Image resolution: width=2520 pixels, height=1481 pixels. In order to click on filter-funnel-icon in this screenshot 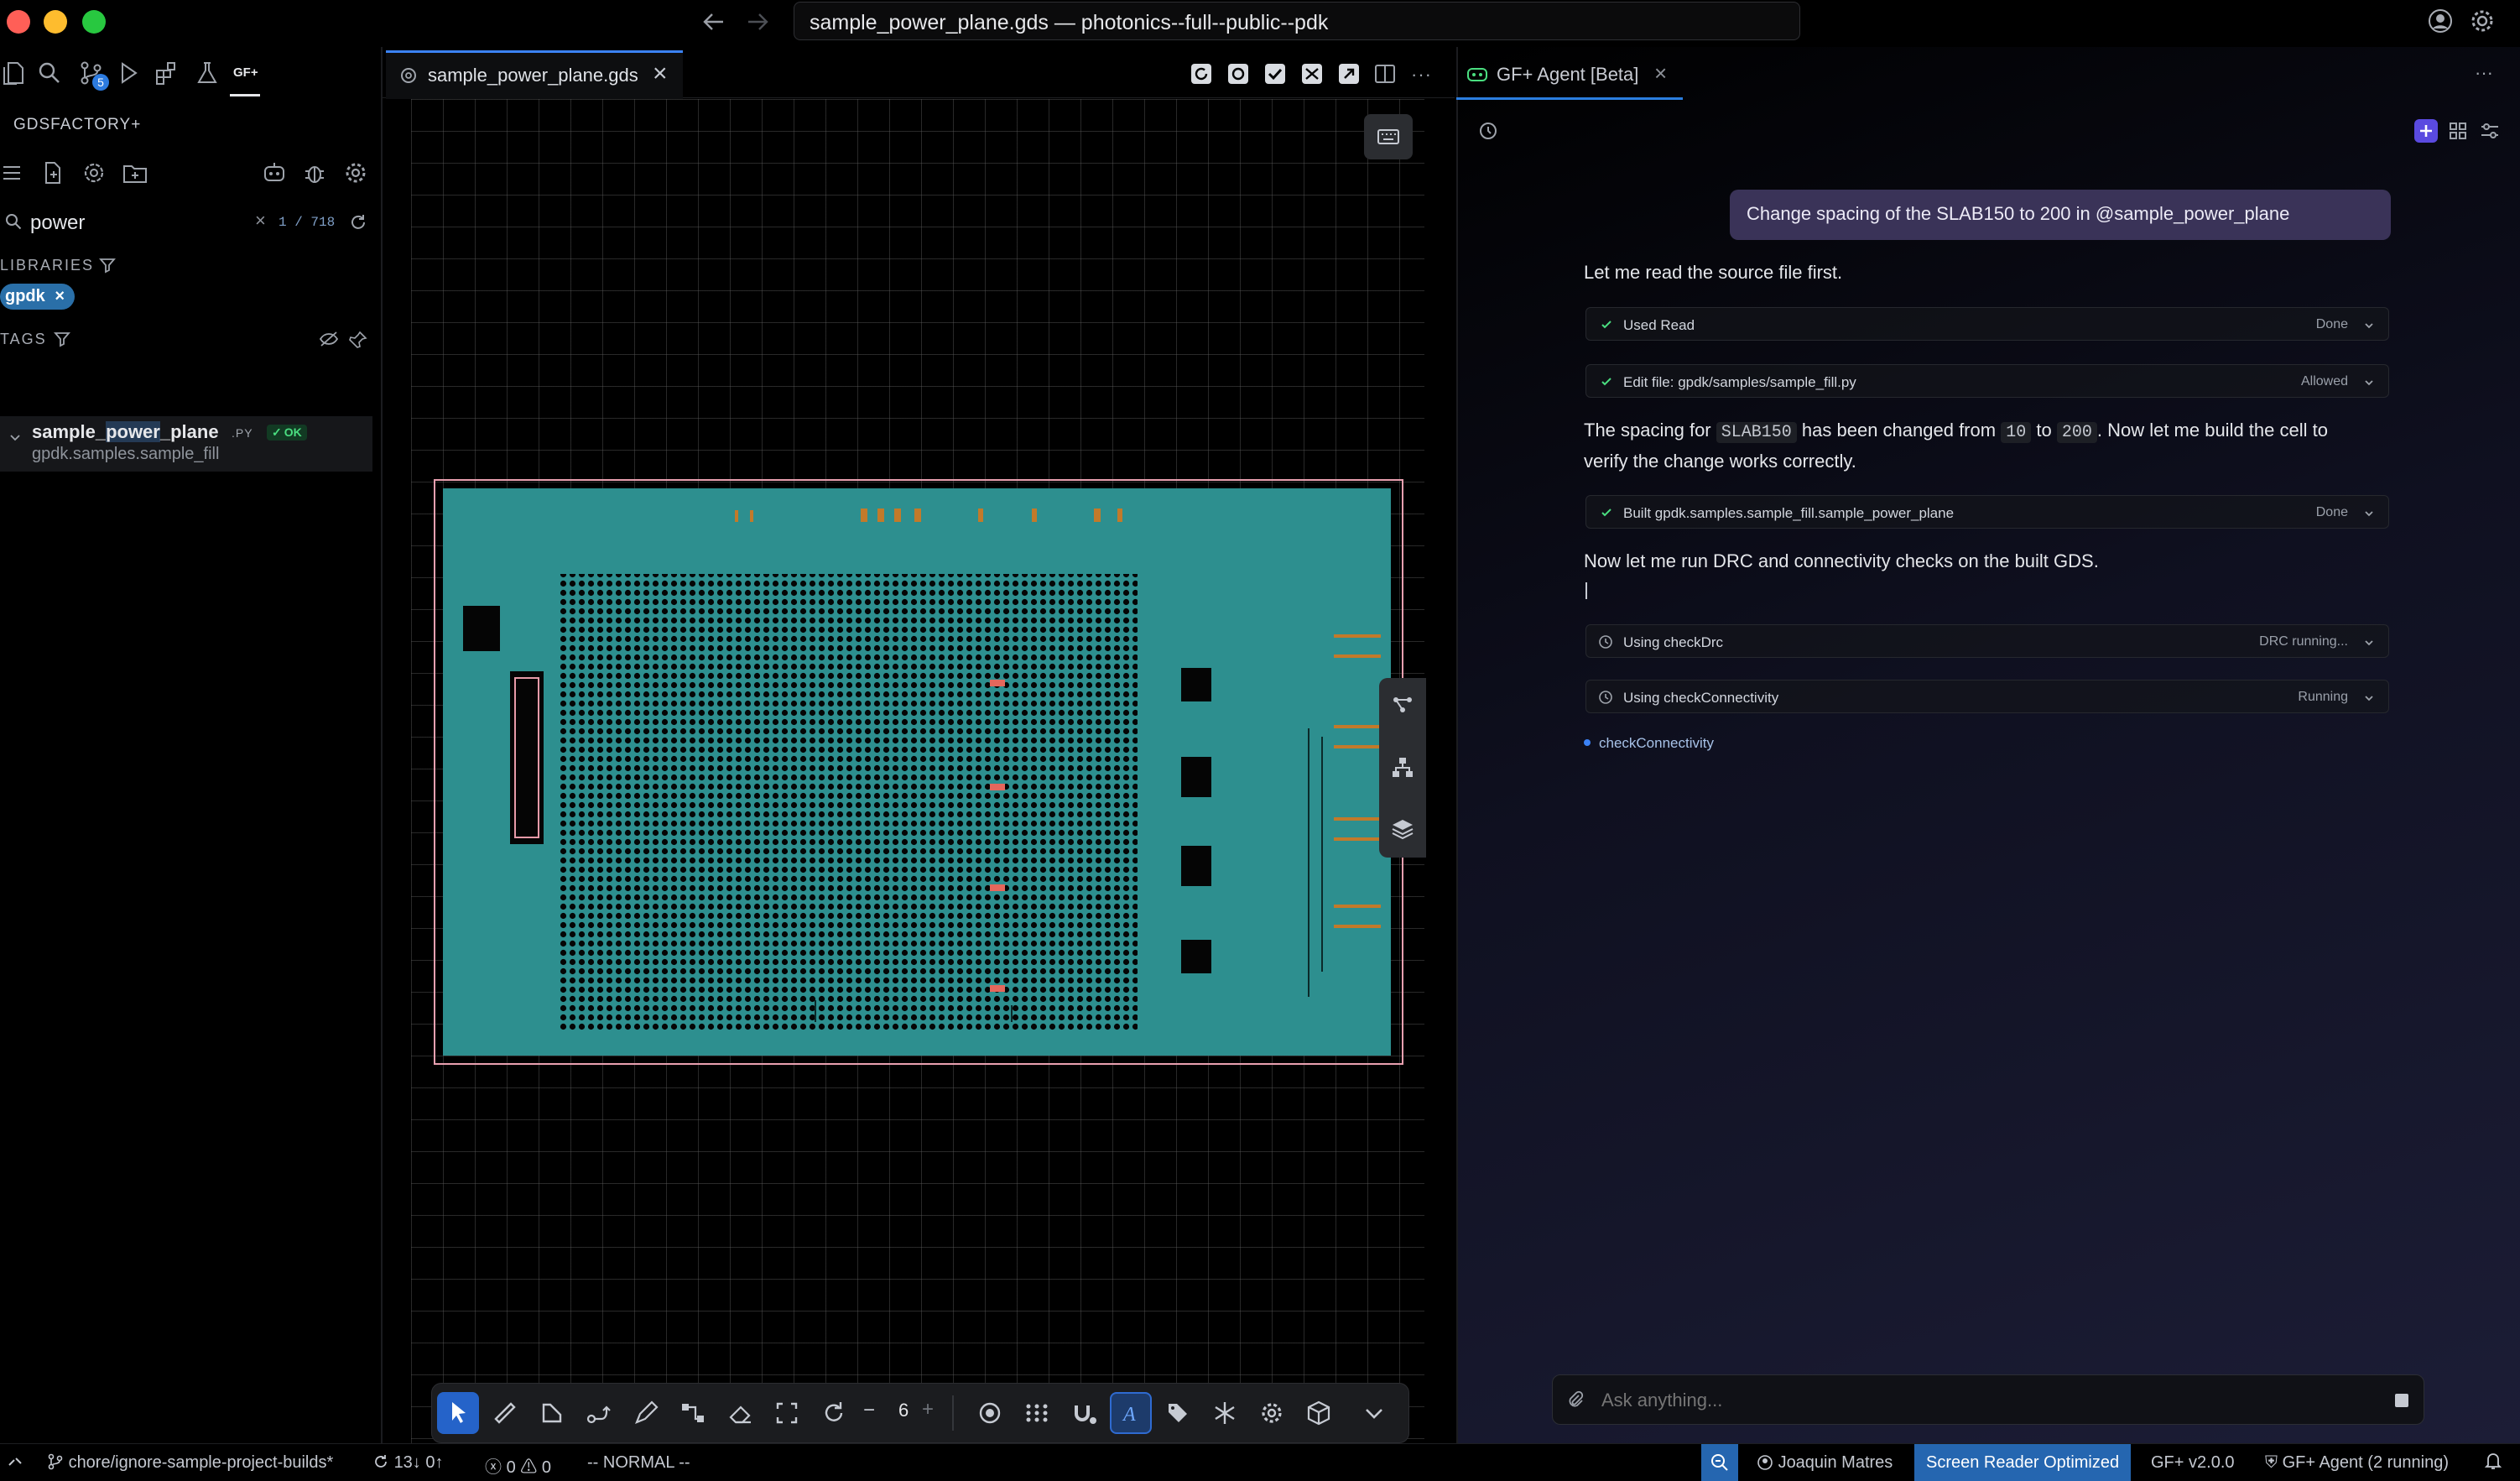, I will do `click(107, 265)`.